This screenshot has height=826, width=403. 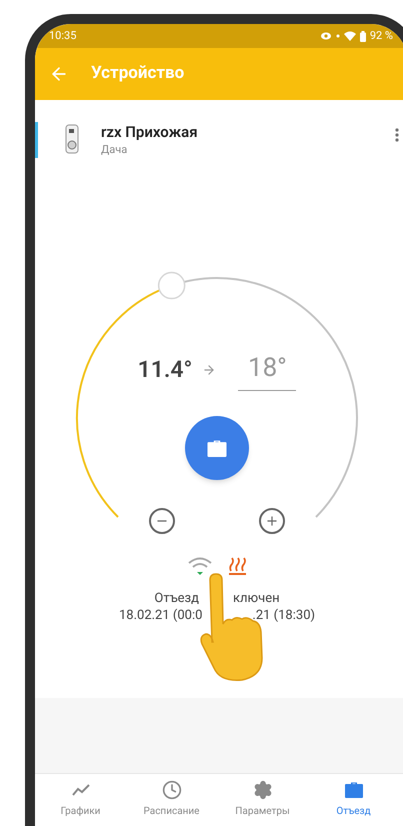 I want to click on eye-icon, so click(x=326, y=36).